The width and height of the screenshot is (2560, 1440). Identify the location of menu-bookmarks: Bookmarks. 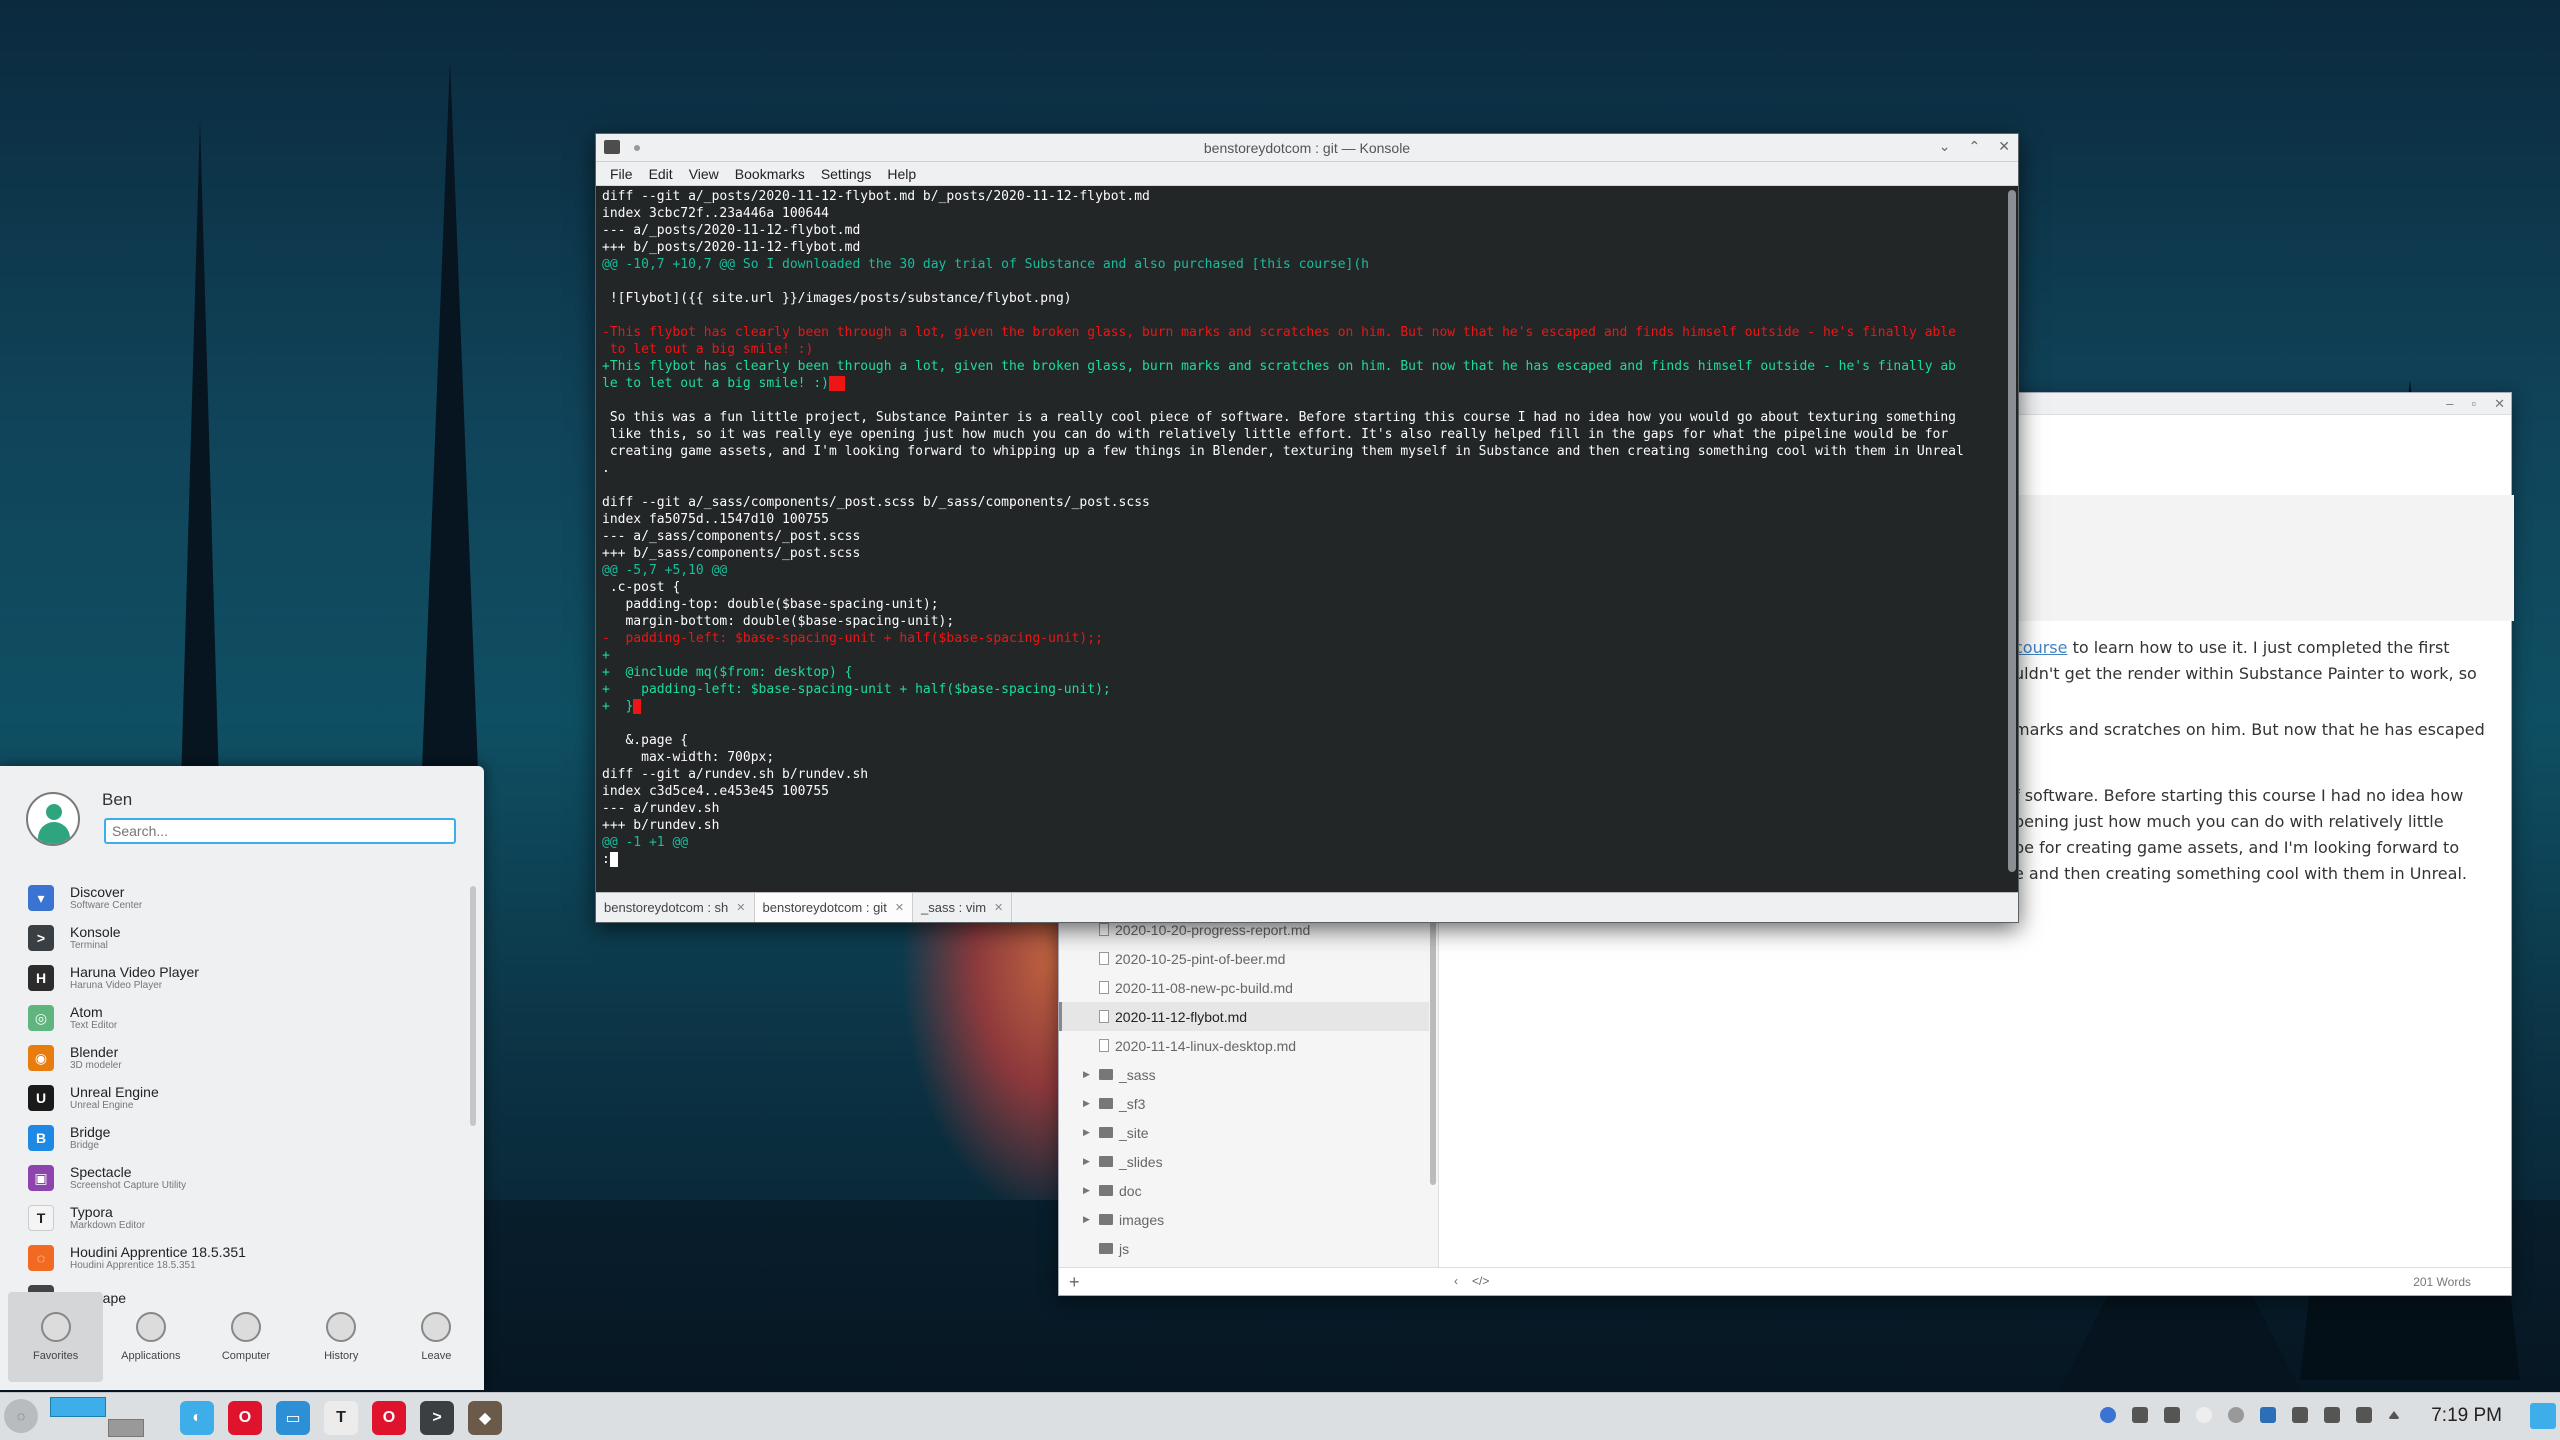
(770, 173).